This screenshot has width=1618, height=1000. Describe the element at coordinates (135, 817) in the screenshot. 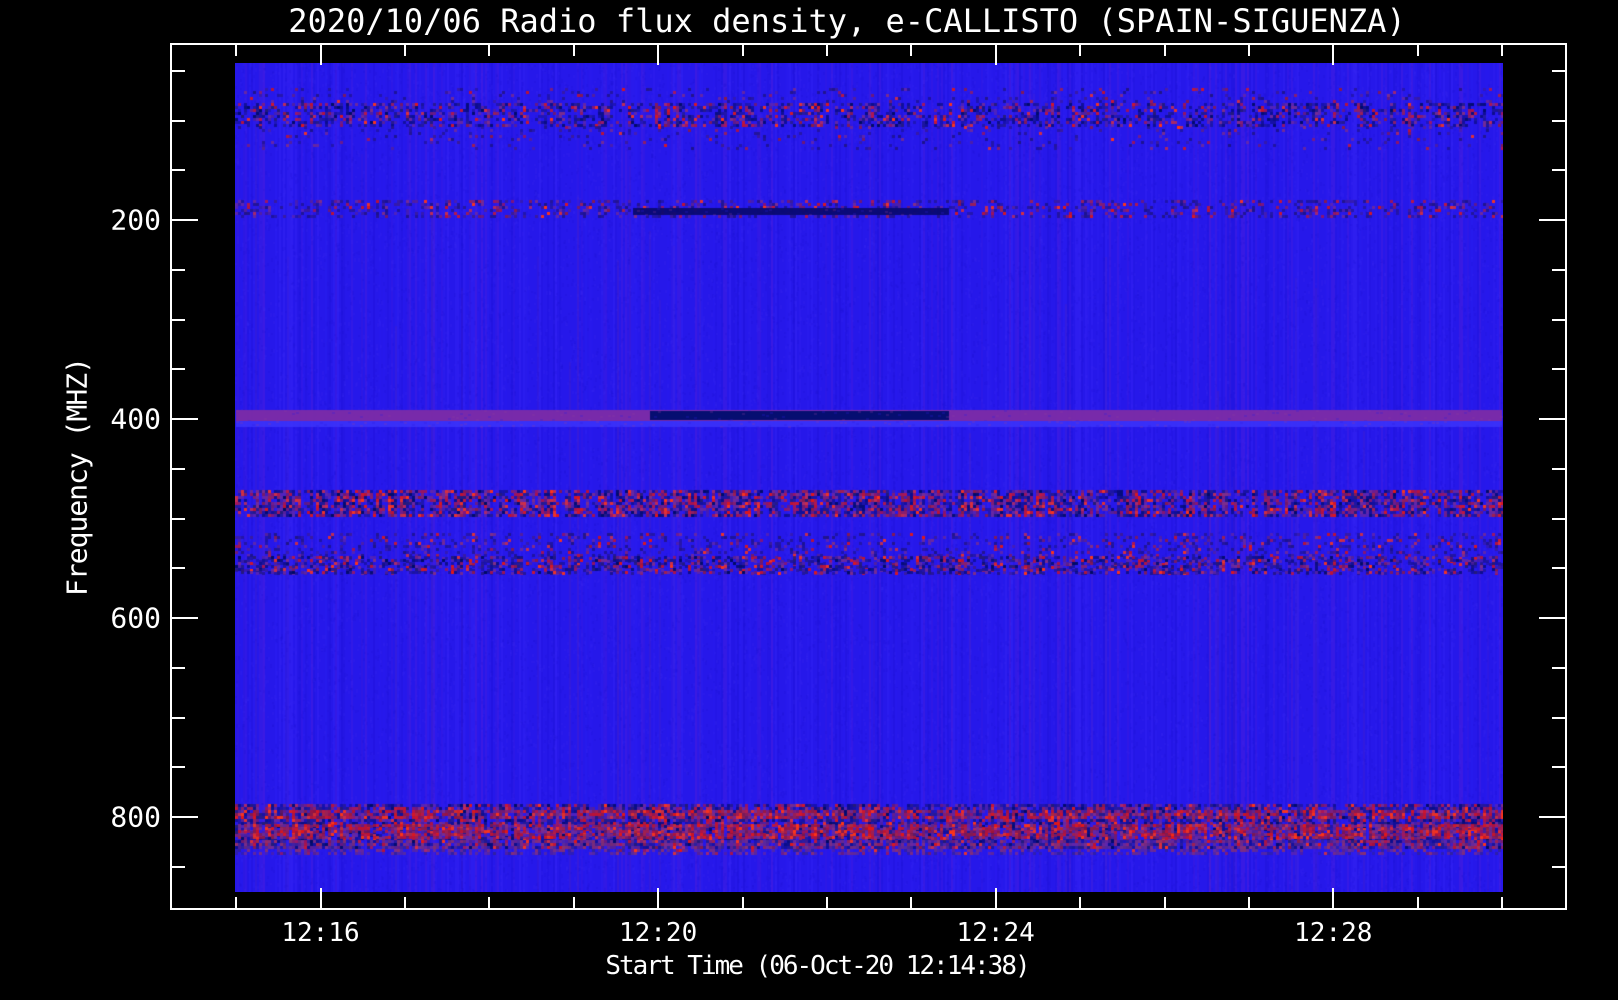

I see `y-axis-tick-label: 800` at that location.